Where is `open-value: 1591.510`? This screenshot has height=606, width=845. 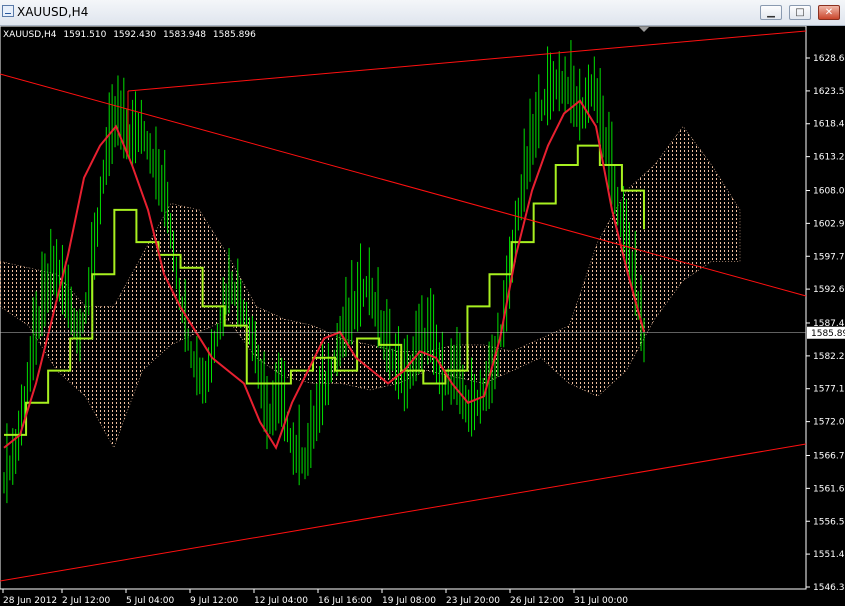 open-value: 1591.510 is located at coordinates (85, 35).